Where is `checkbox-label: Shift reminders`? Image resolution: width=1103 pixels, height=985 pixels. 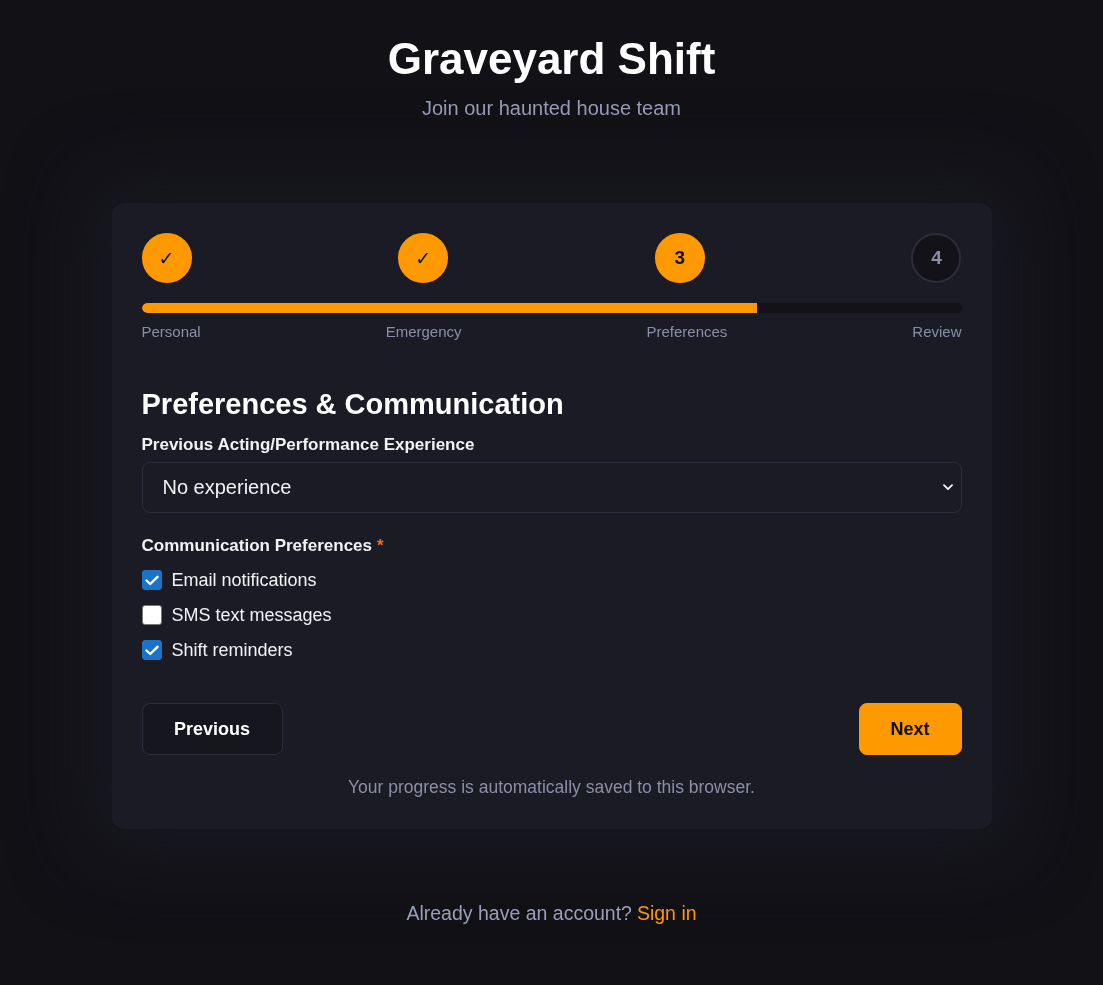
checkbox-label: Shift reminders is located at coordinates (232, 650).